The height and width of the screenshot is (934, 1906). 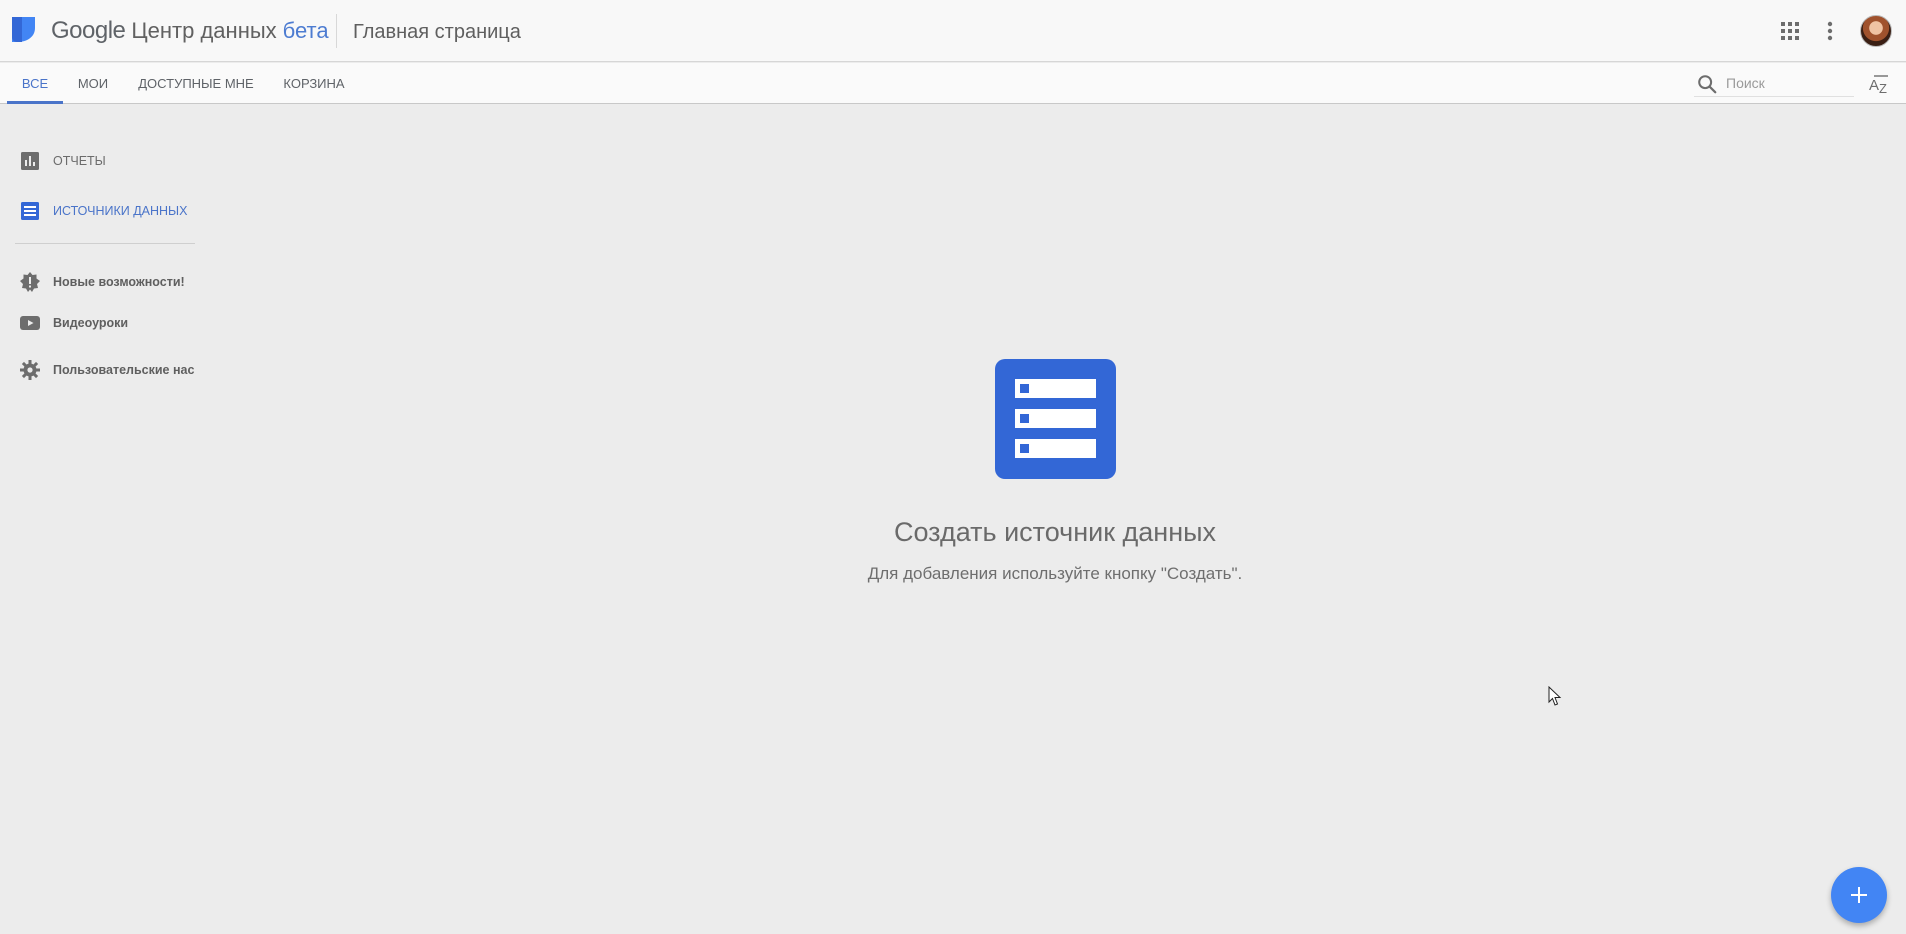 I want to click on product-name: Google Центр данных бета, so click(x=190, y=31).